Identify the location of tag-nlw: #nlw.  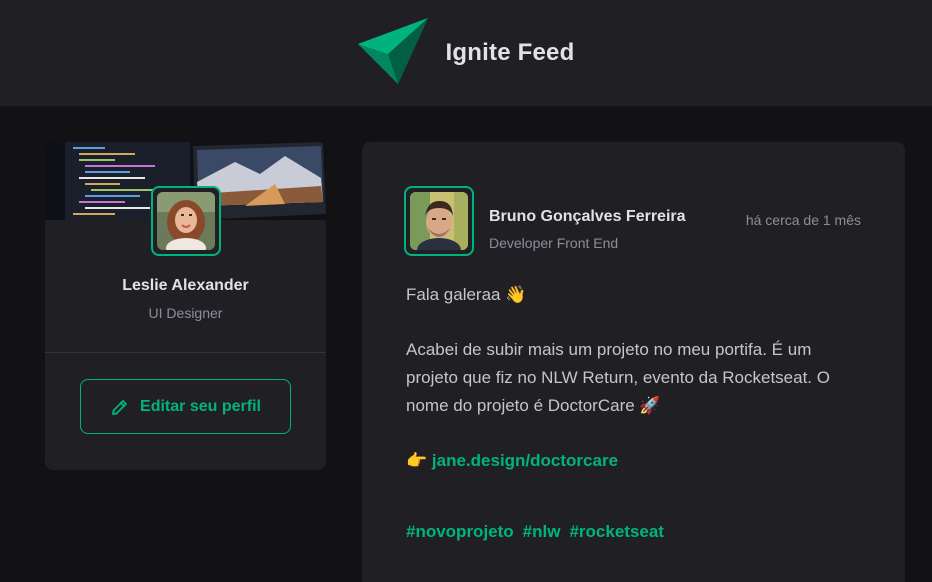
(542, 532).